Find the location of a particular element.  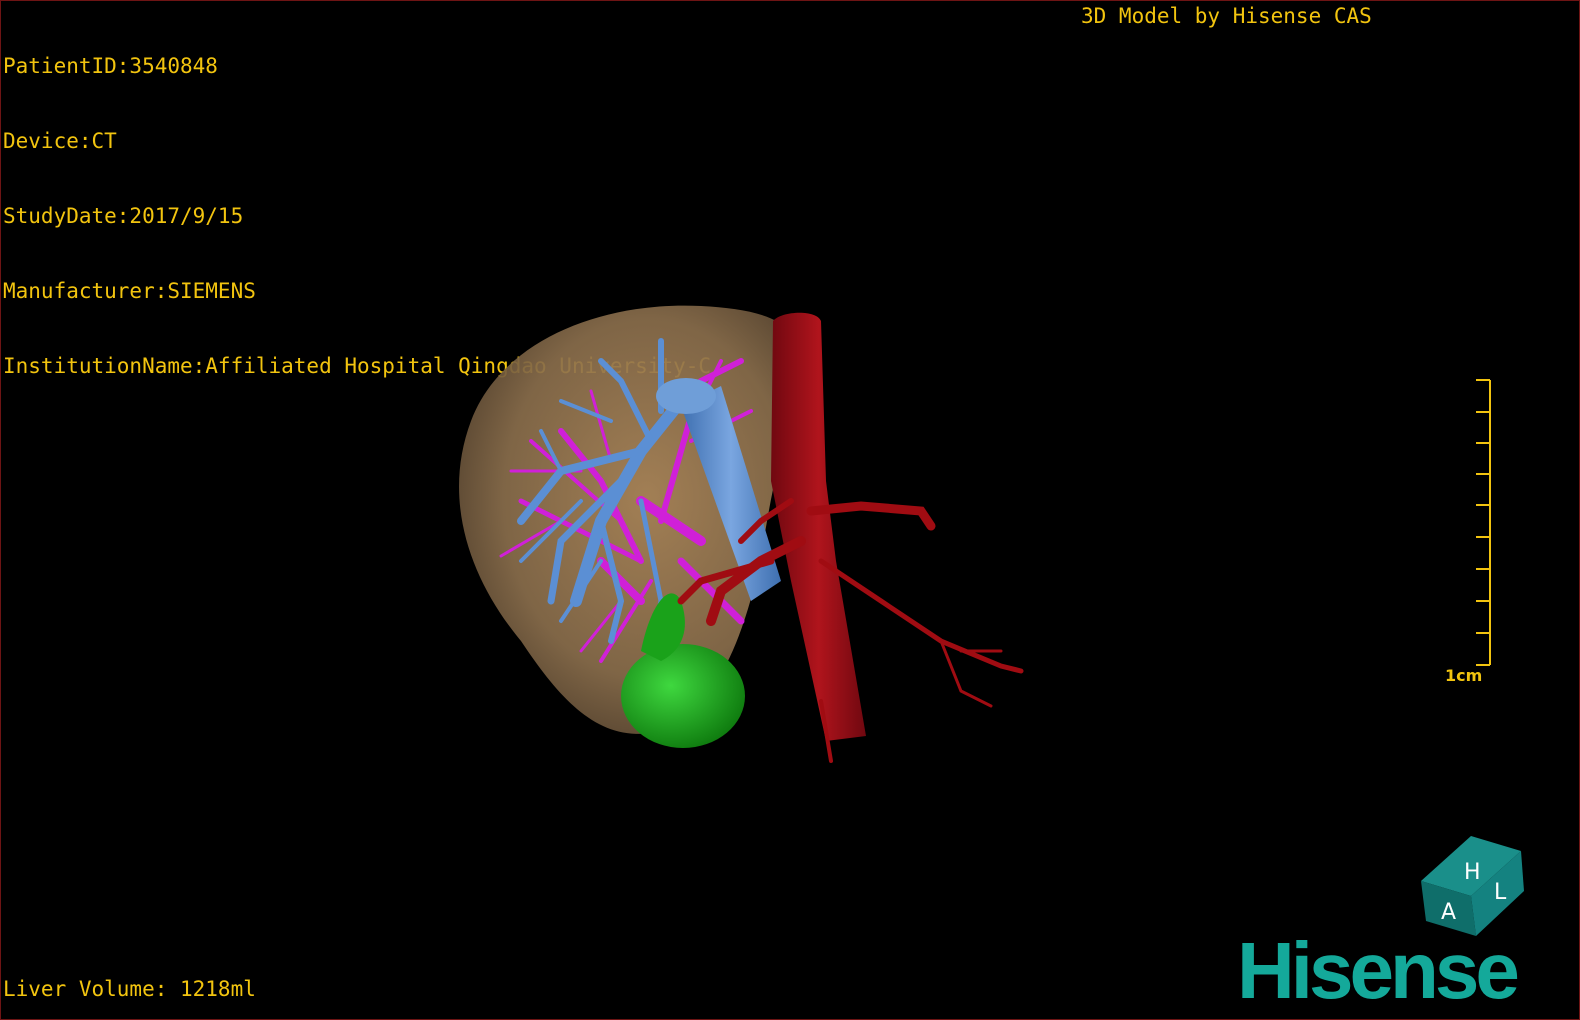

tumor is located at coordinates (683, 696).